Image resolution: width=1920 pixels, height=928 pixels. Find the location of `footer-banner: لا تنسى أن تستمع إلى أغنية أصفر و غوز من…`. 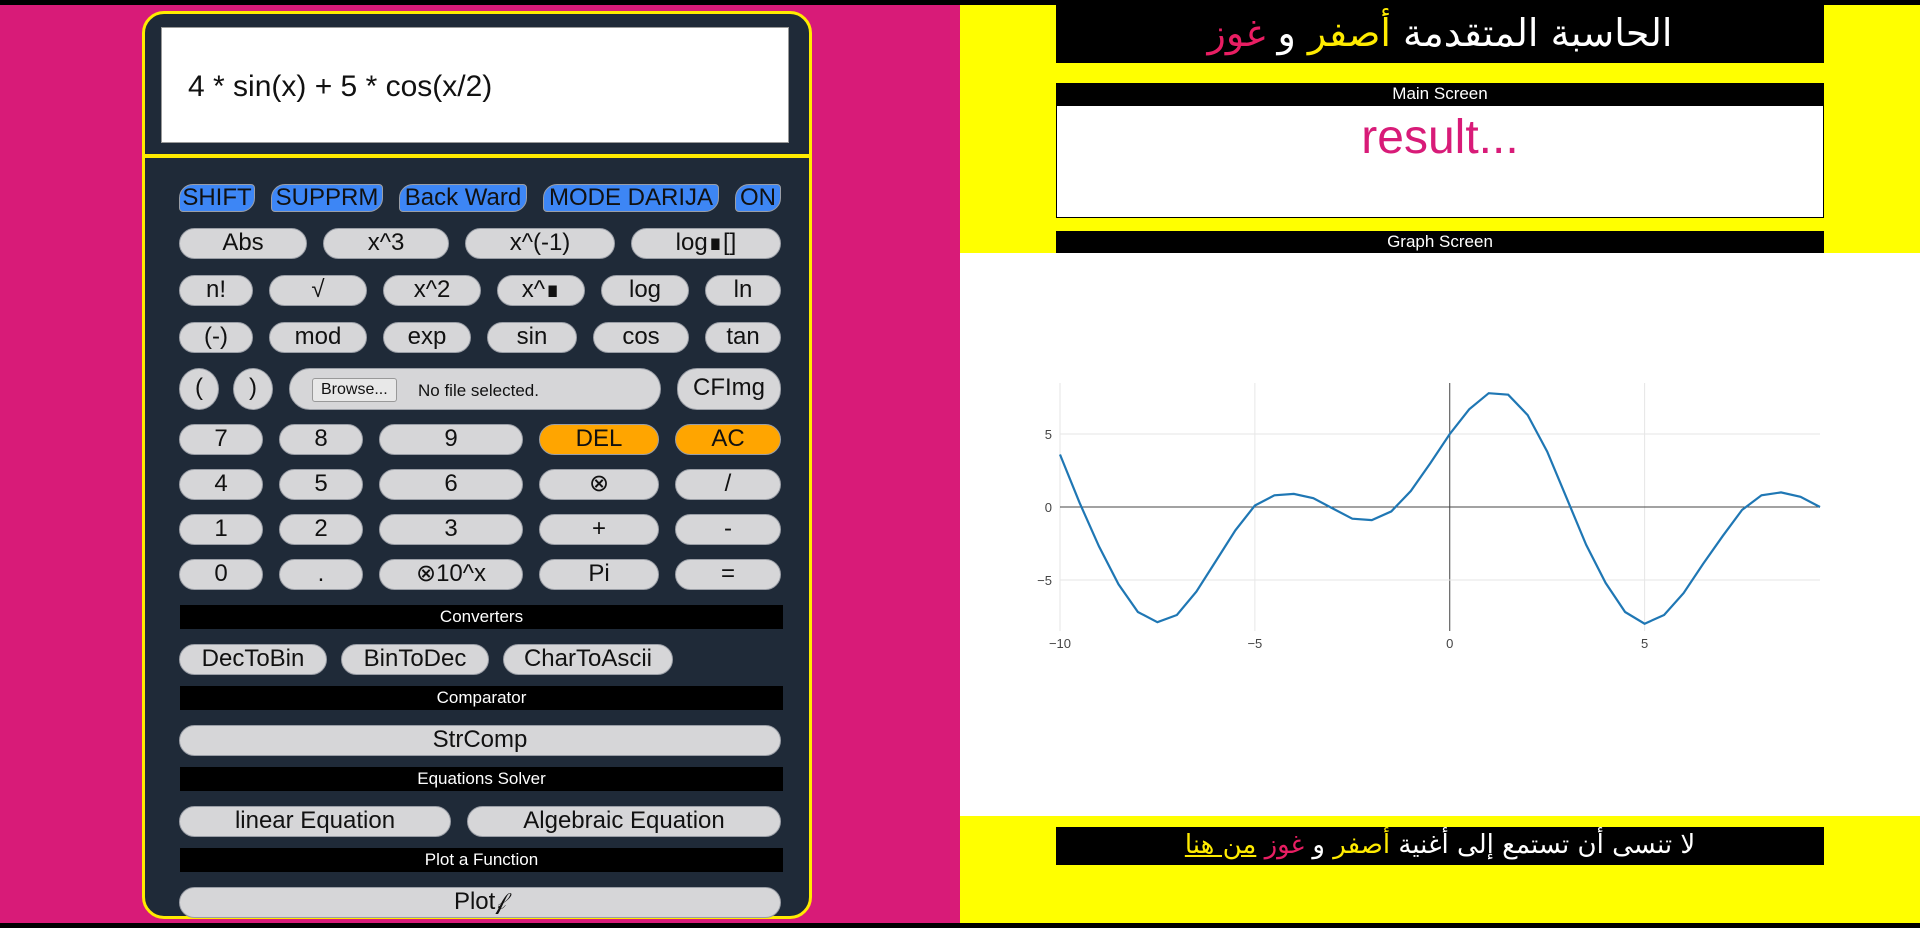

footer-banner: لا تنسى أن تستمع إلى أغنية أصفر و غوز من… is located at coordinates (1440, 846).